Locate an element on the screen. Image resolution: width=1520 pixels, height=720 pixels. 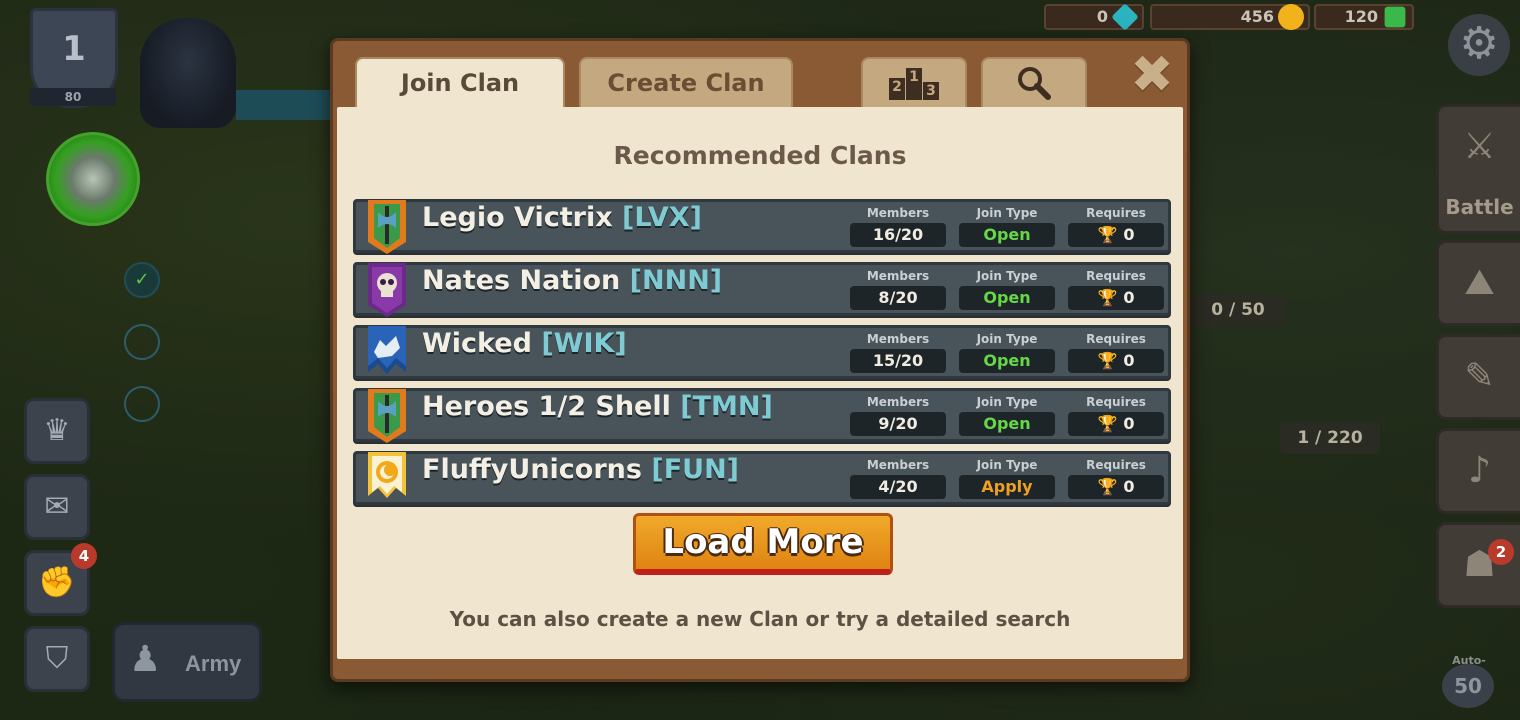
clan-tag: [NNN] is located at coordinates (676, 280).